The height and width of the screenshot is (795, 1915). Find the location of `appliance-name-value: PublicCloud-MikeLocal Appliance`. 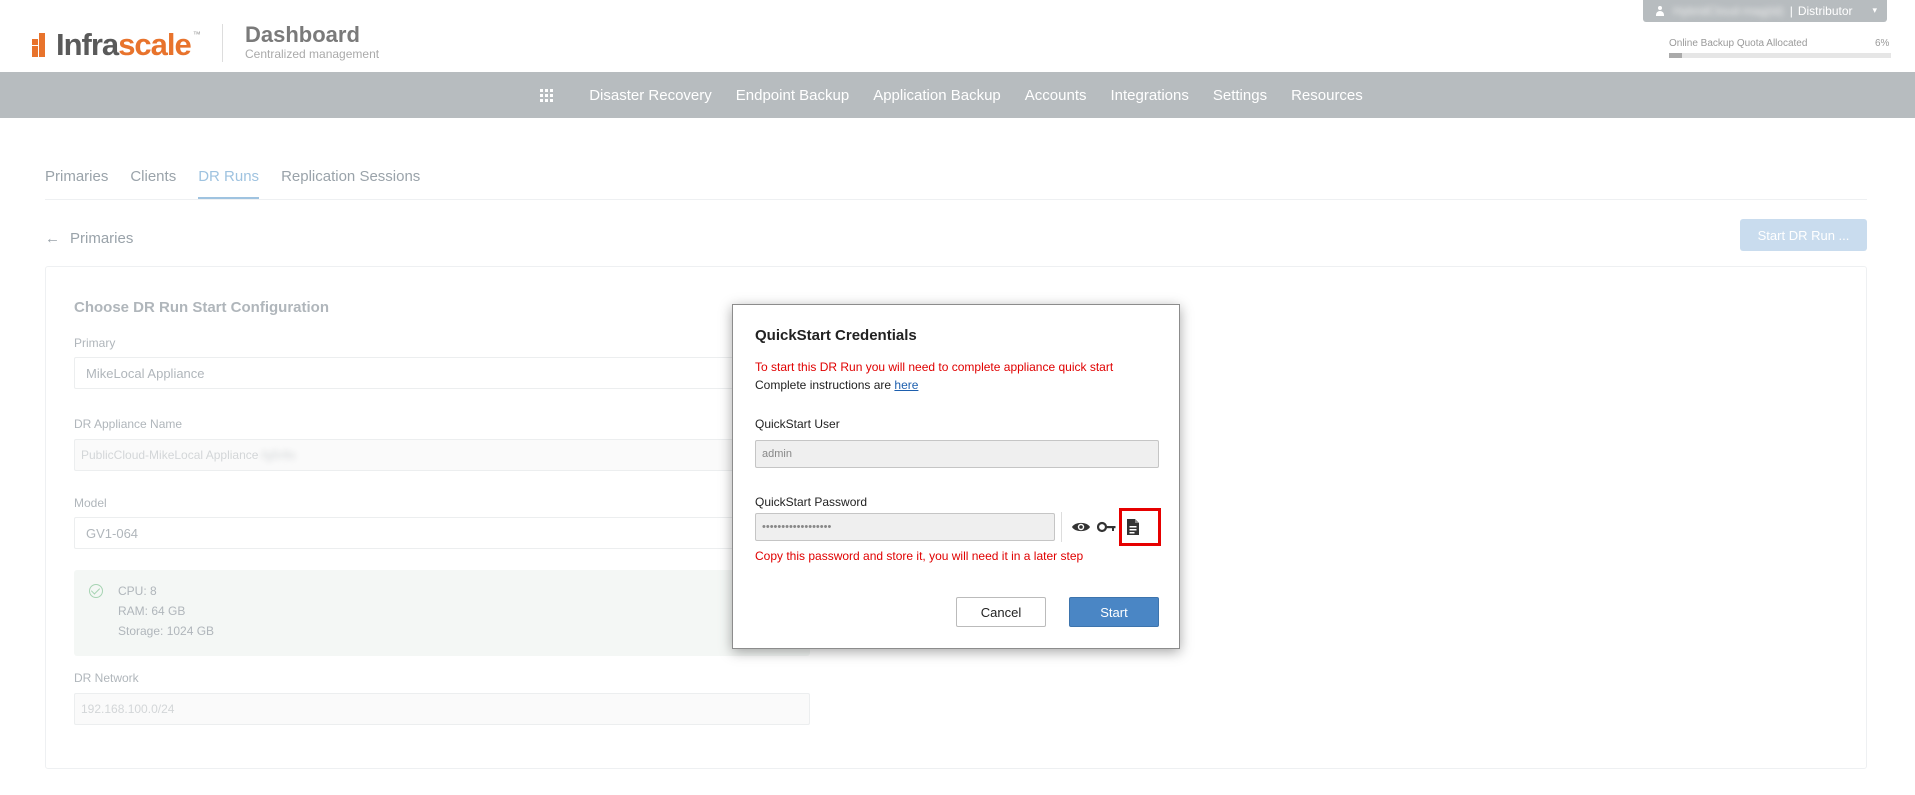

appliance-name-value: PublicCloud-MikeLocal Appliance is located at coordinates (170, 455).